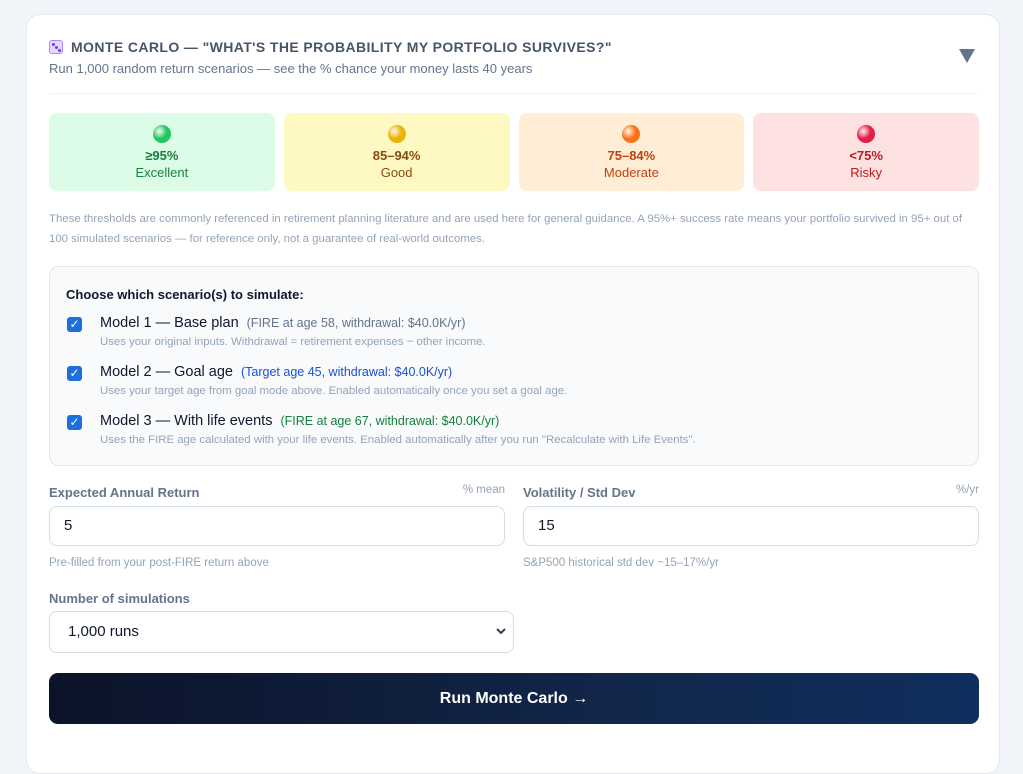 The height and width of the screenshot is (774, 1023). I want to click on yellow-dot-icon, so click(396, 134).